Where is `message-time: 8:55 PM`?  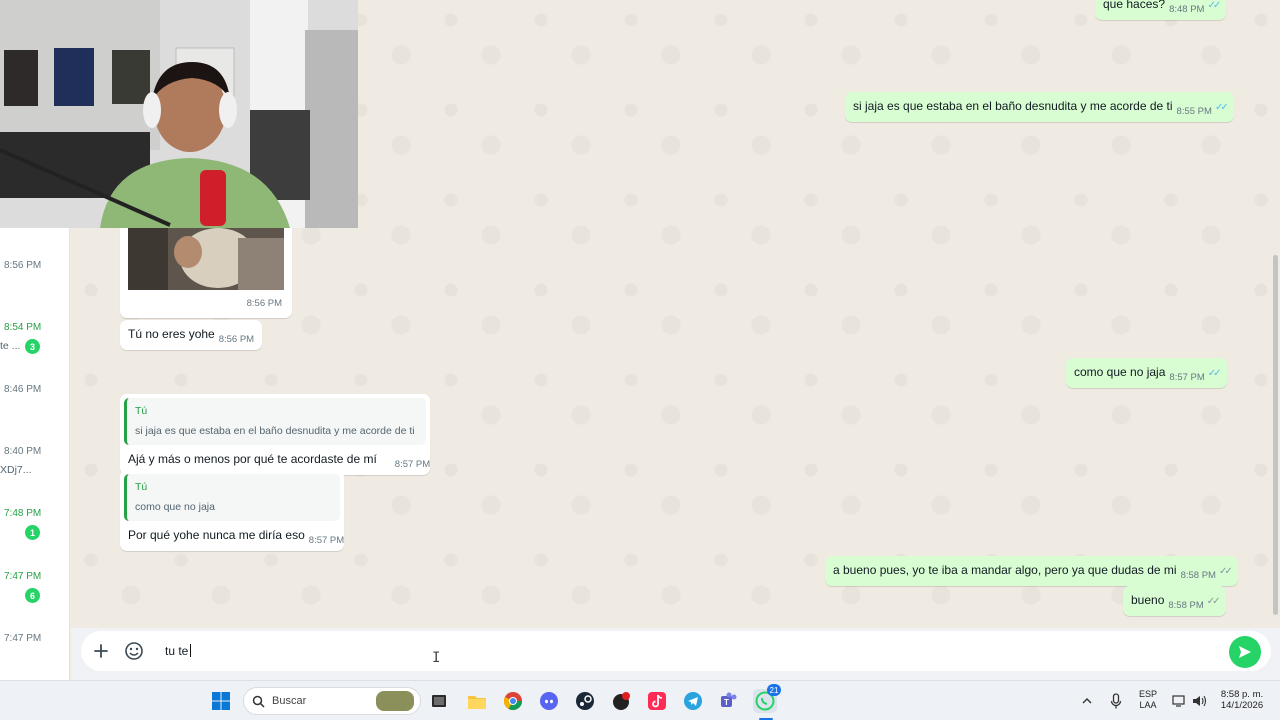 message-time: 8:55 PM is located at coordinates (1194, 111).